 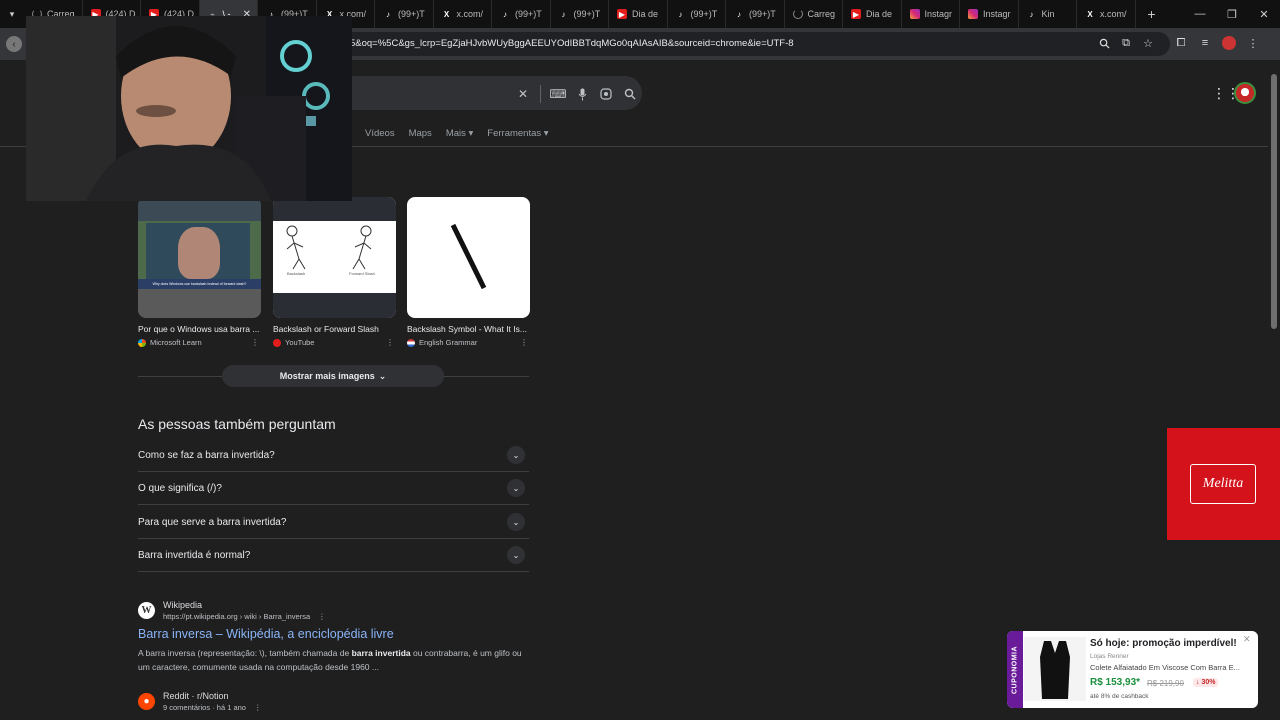 What do you see at coordinates (1015, 669) in the screenshot?
I see `promo-tag: CUPONOMIA` at bounding box center [1015, 669].